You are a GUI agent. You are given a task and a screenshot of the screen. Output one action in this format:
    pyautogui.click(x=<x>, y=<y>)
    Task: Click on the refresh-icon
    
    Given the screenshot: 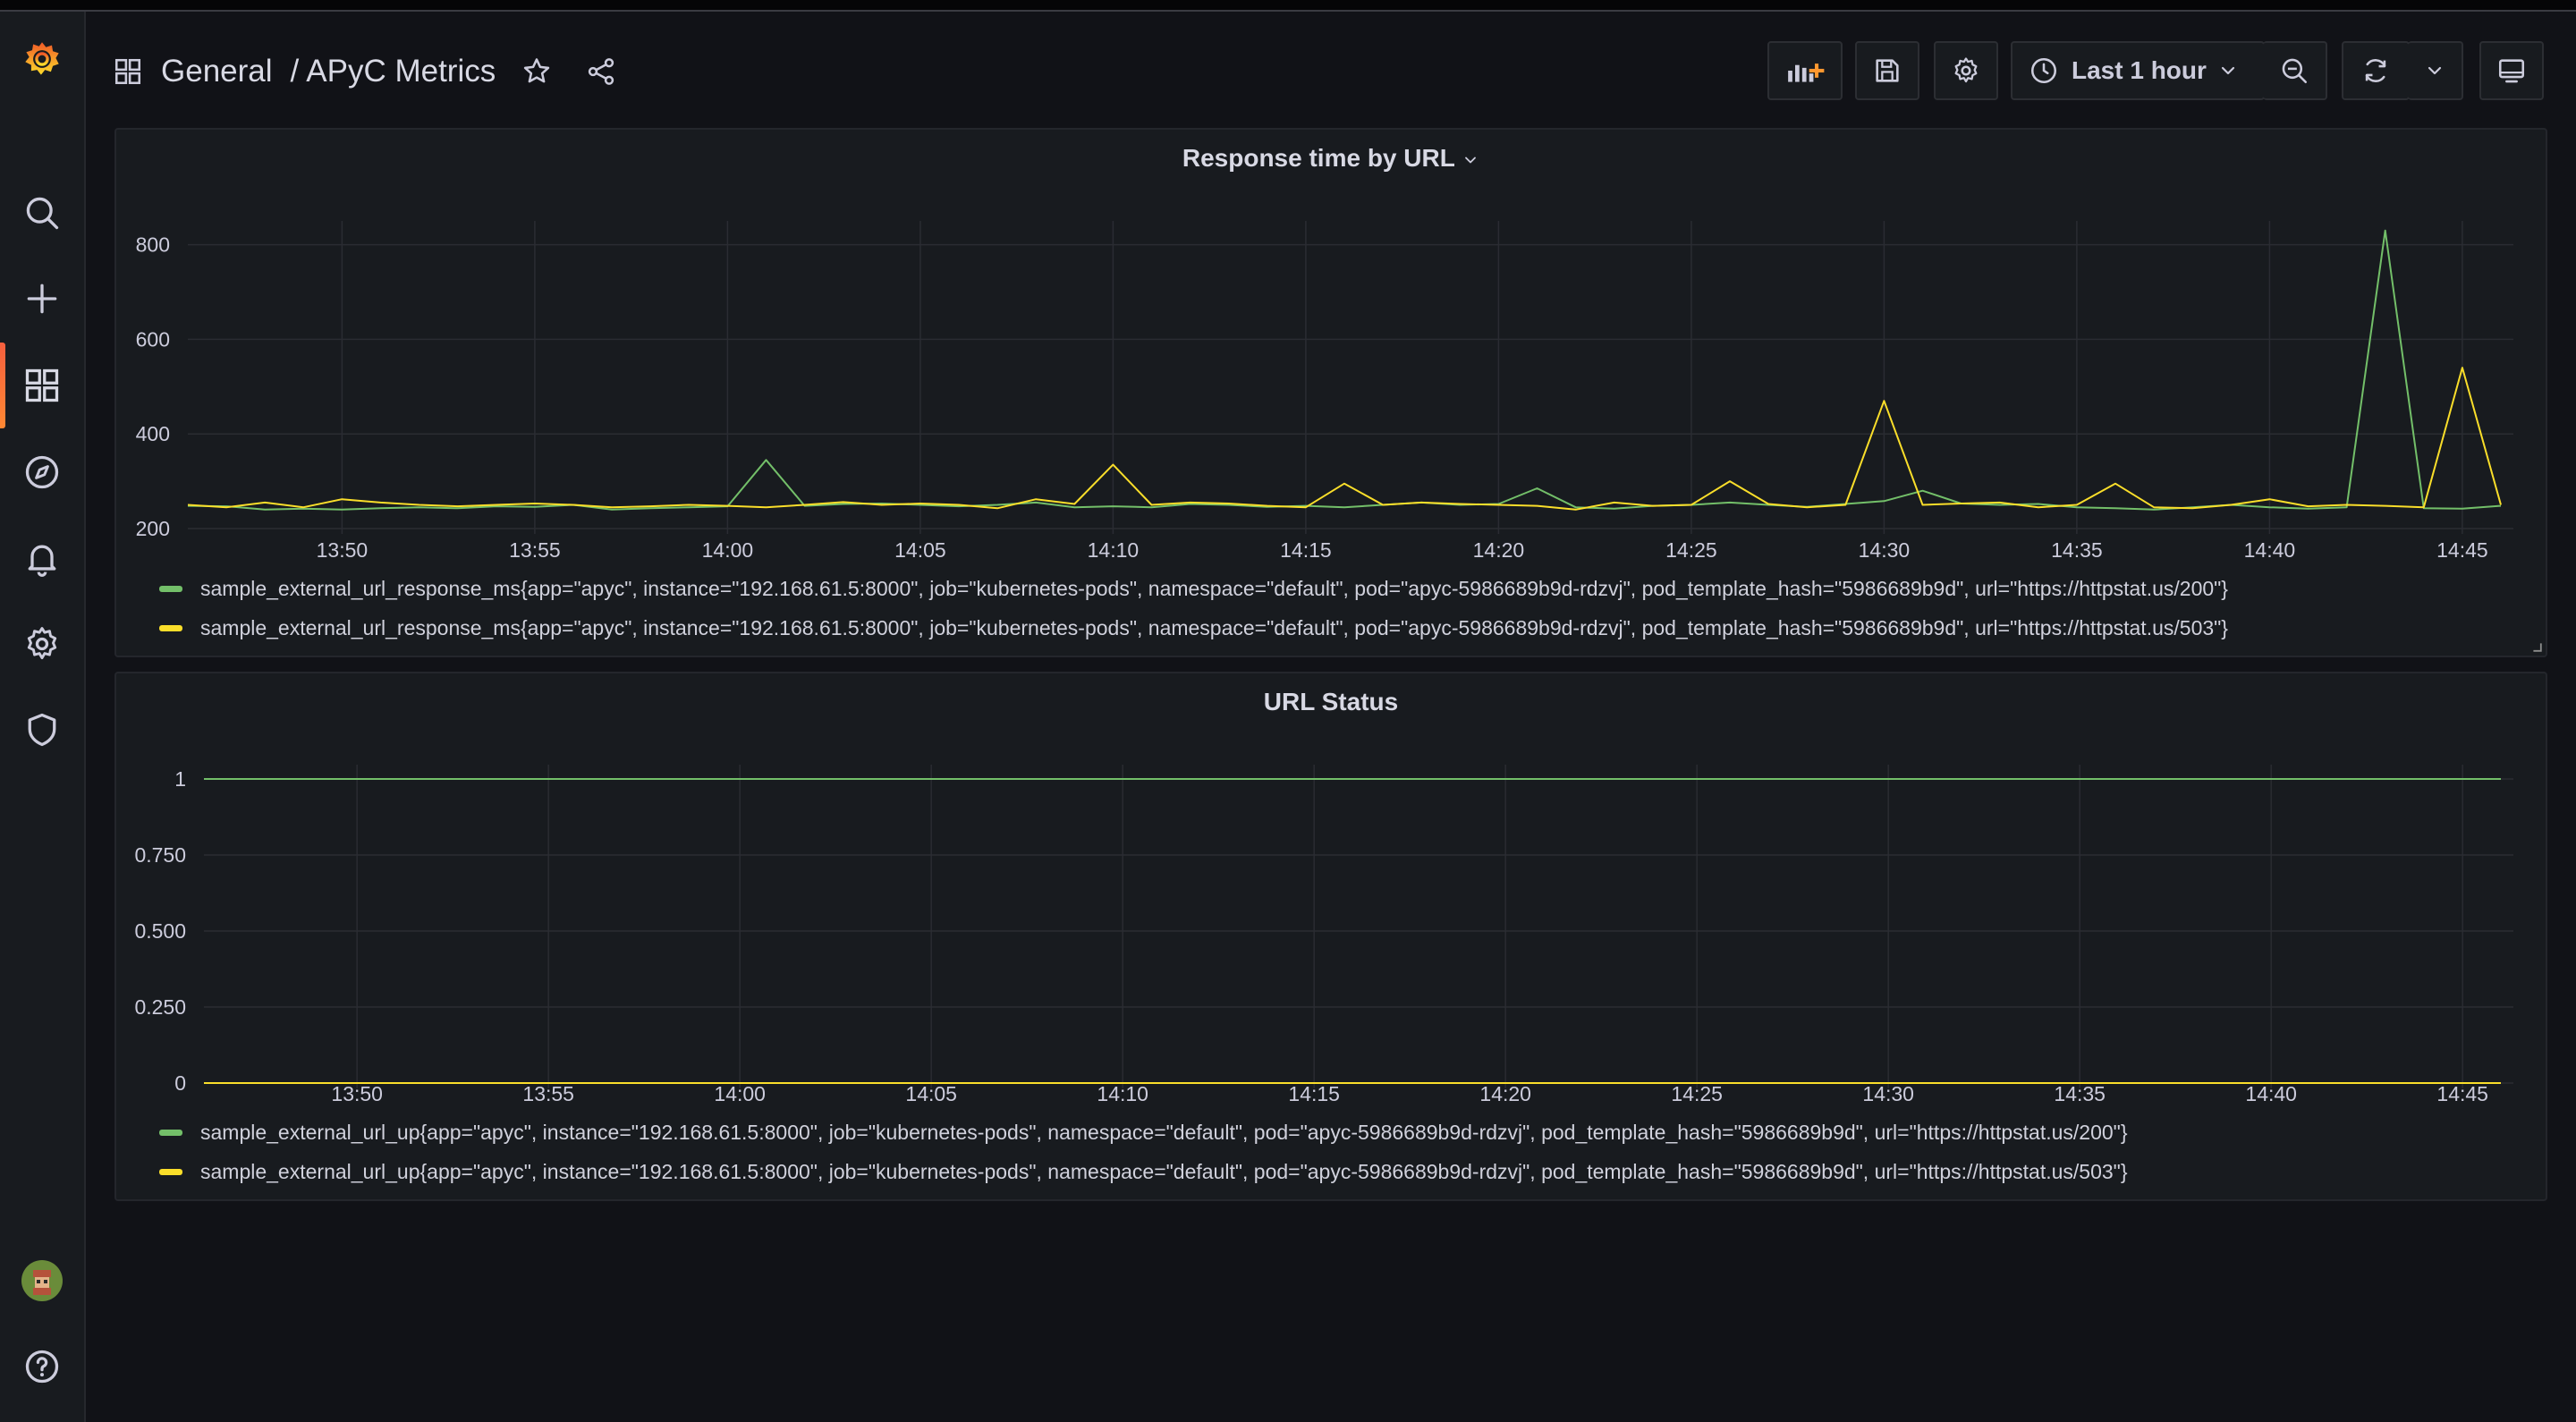 What is the action you would take?
    pyautogui.click(x=2375, y=70)
    